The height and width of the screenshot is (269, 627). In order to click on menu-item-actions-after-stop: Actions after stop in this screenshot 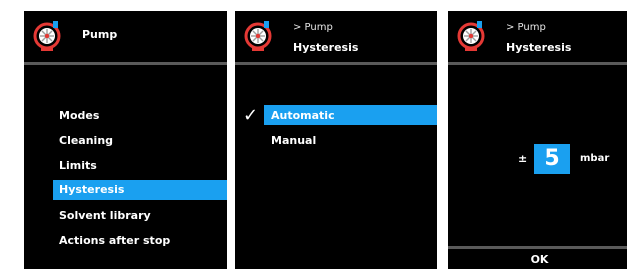, I will do `click(125, 240)`.